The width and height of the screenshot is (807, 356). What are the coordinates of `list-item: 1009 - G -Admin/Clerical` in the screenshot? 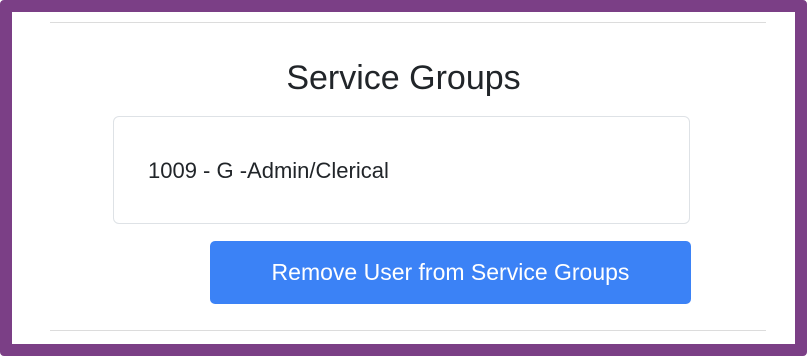 It's located at (268, 171).